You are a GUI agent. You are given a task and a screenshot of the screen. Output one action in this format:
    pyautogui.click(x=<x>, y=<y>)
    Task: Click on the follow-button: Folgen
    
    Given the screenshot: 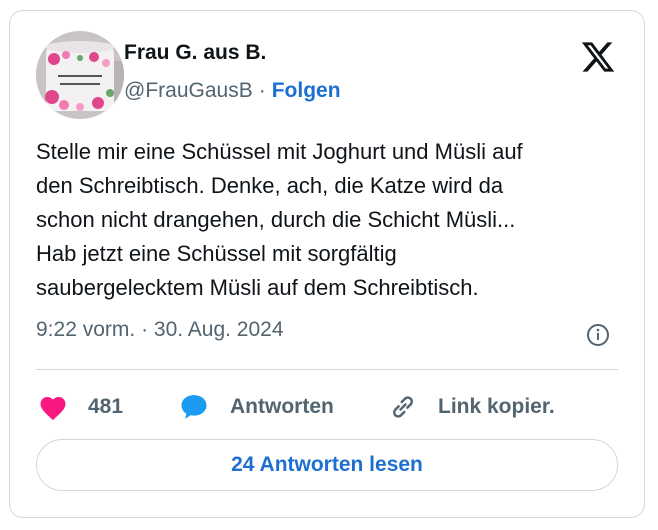 What is the action you would take?
    pyautogui.click(x=306, y=90)
    